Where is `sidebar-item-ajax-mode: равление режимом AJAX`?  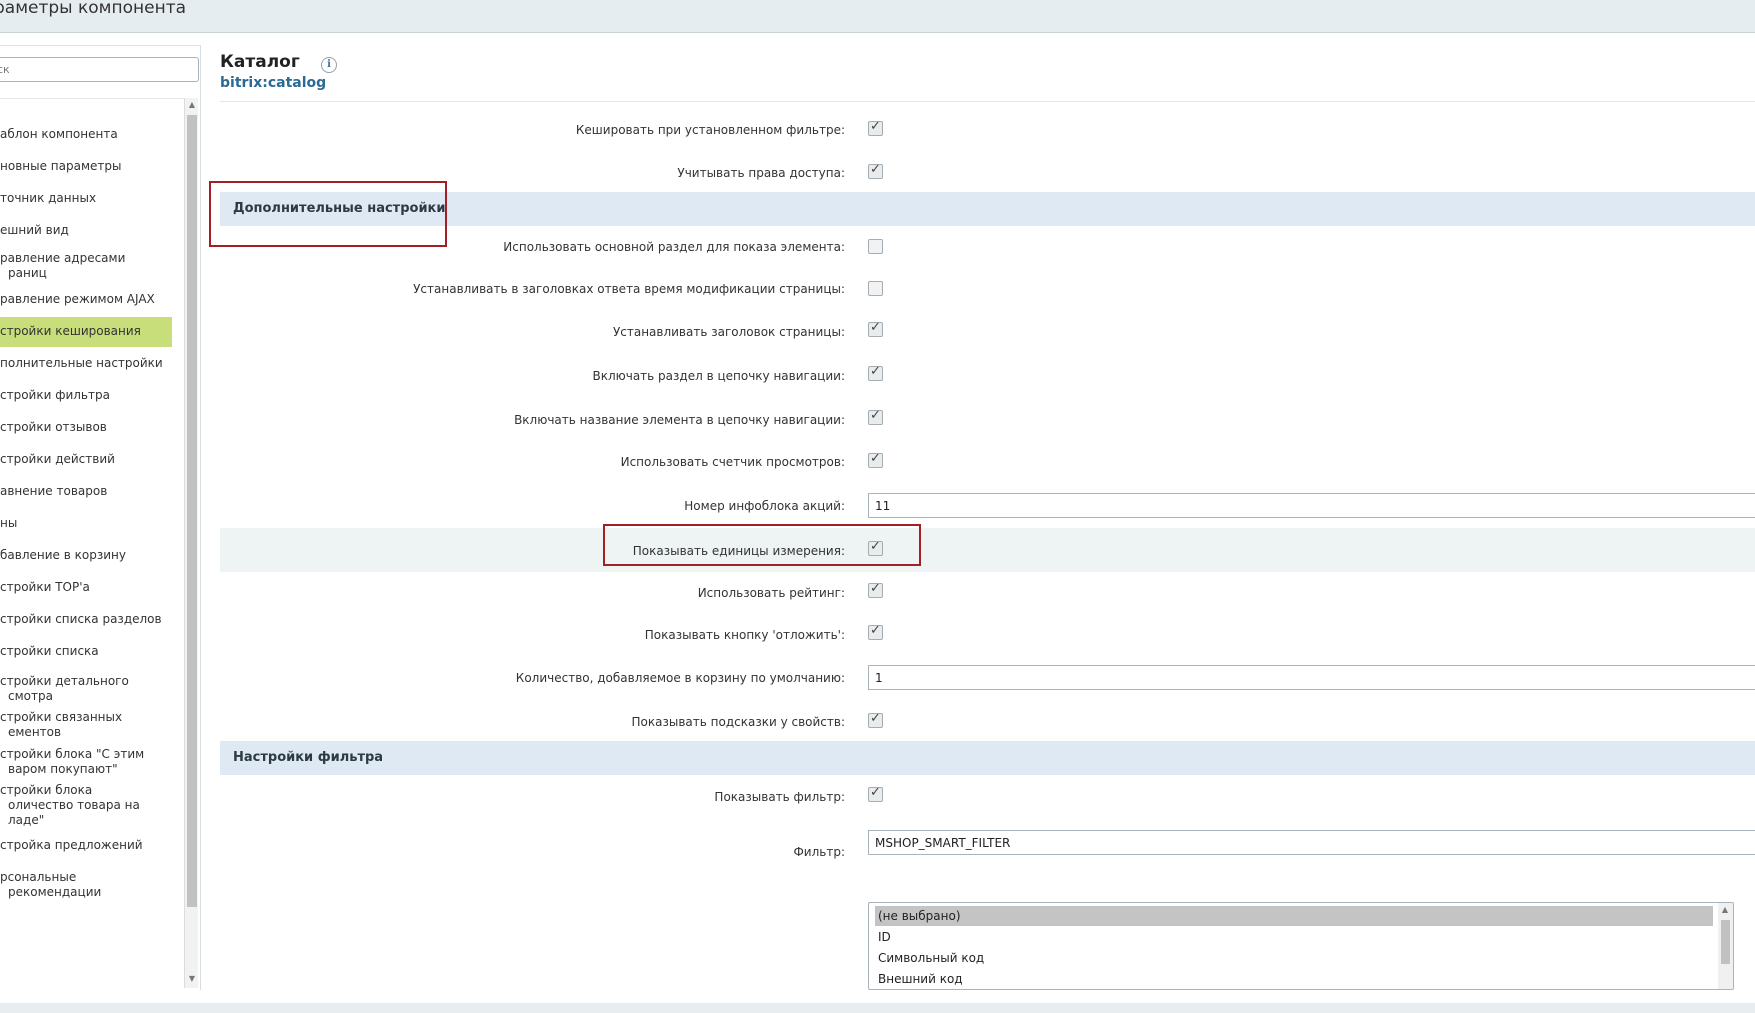
sidebar-item-ajax-mode: равление режимом AJAX is located at coordinates (86, 299).